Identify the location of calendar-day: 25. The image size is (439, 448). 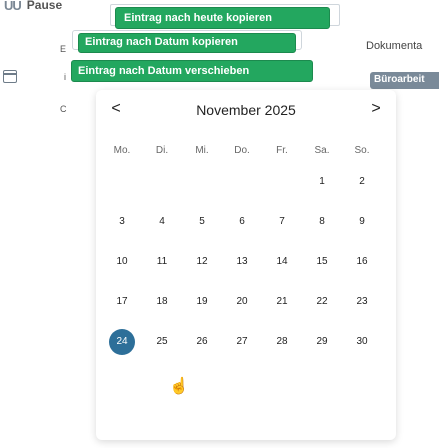
(162, 342).